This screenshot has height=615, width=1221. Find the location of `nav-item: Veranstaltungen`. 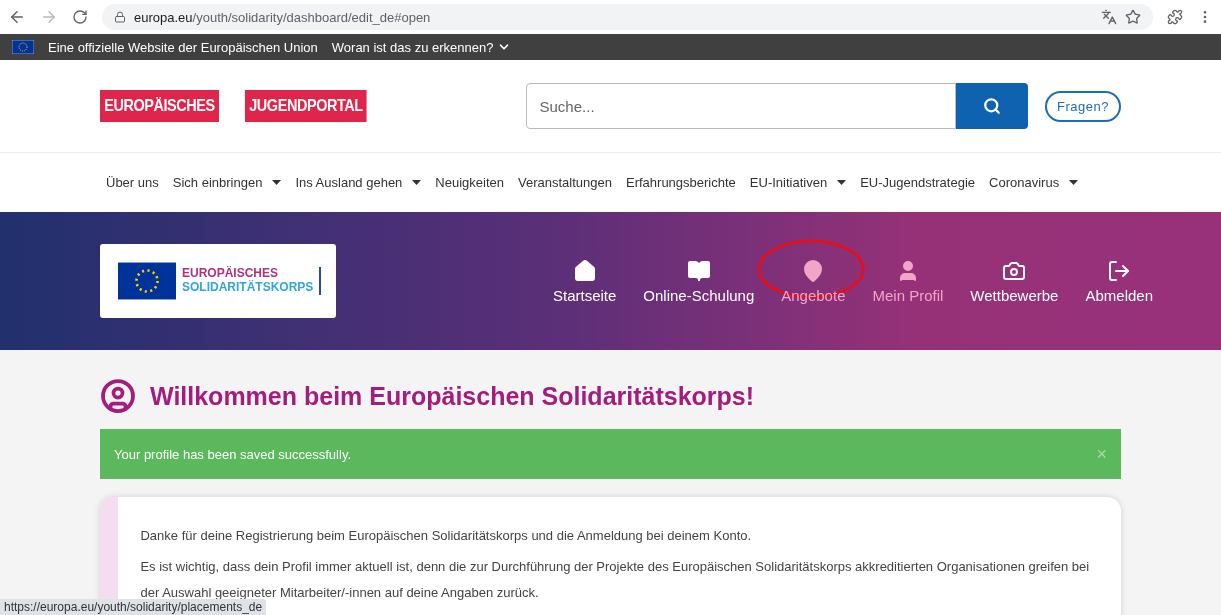

nav-item: Veranstaltungen is located at coordinates (565, 182).